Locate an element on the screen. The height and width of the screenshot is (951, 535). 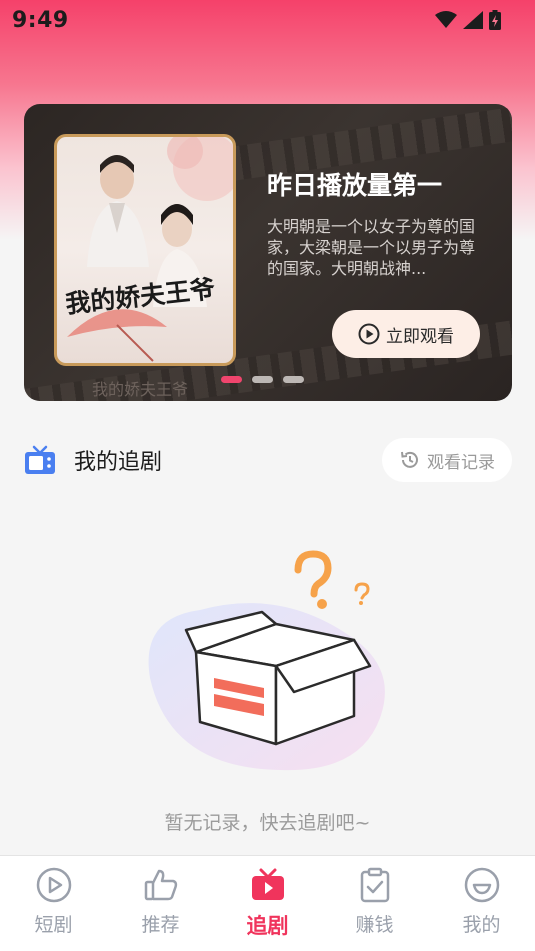
watch-now-label: 立即观看 is located at coordinates (420, 336).